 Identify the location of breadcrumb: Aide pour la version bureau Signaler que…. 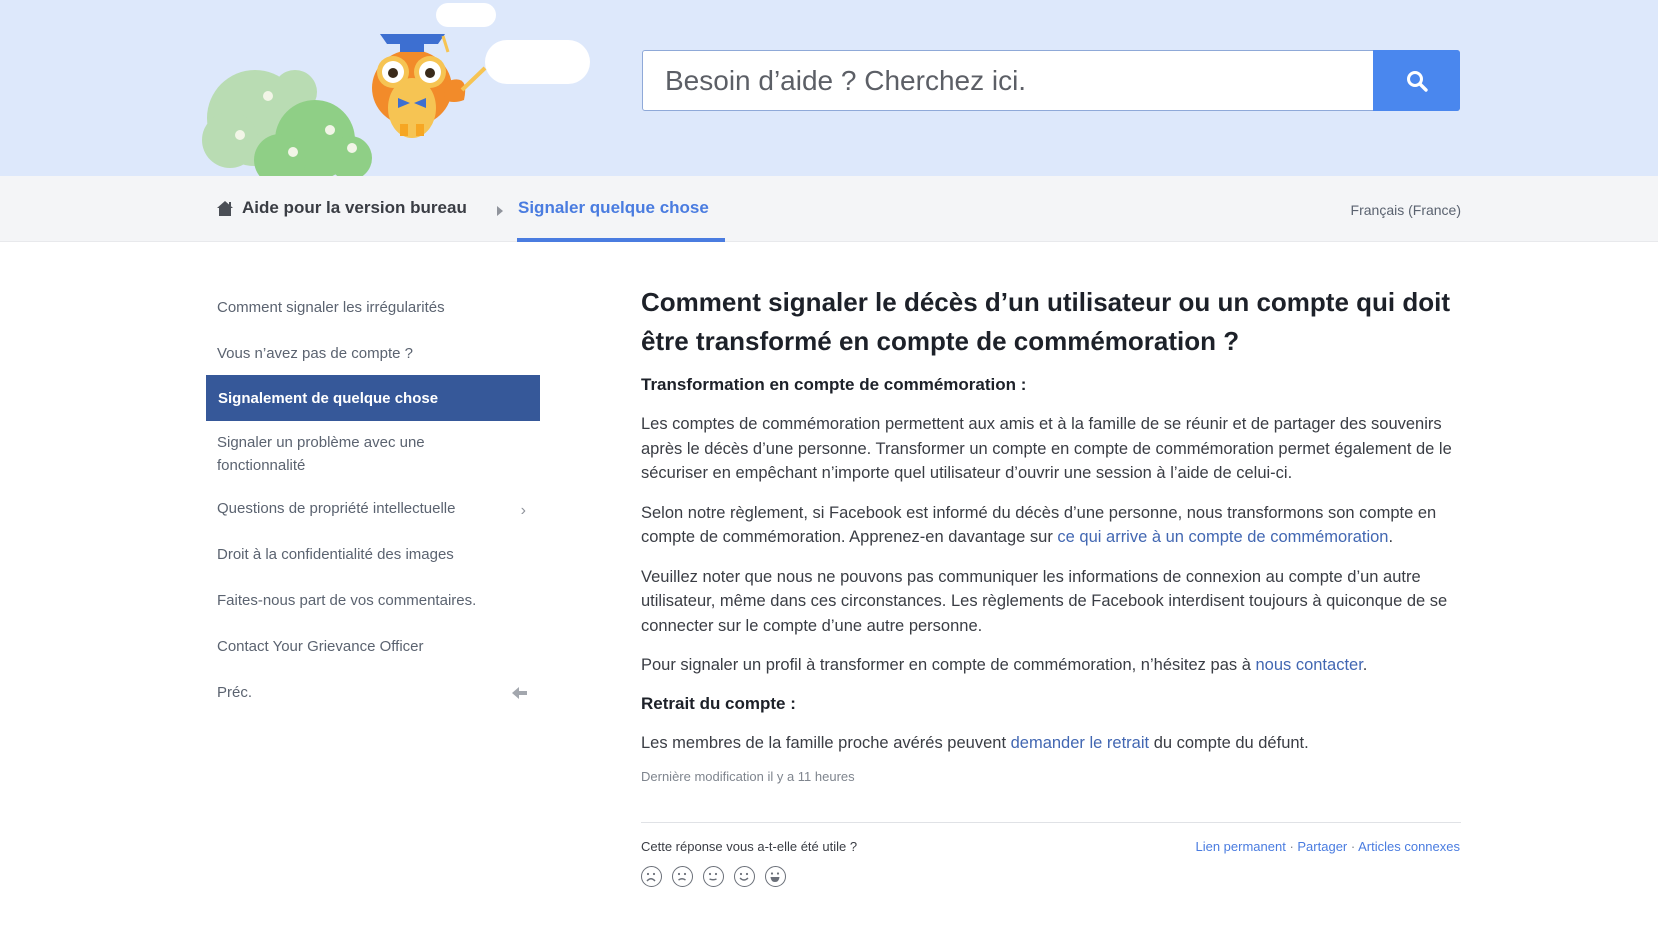
(829, 209).